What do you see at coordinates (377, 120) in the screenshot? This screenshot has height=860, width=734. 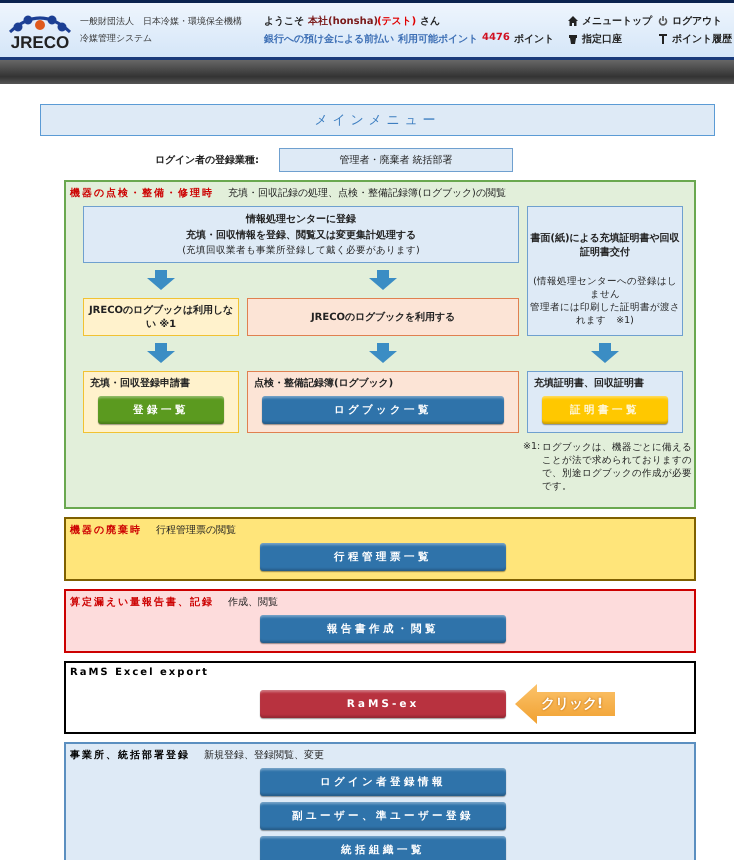 I see `page-title: メインメニュー` at bounding box center [377, 120].